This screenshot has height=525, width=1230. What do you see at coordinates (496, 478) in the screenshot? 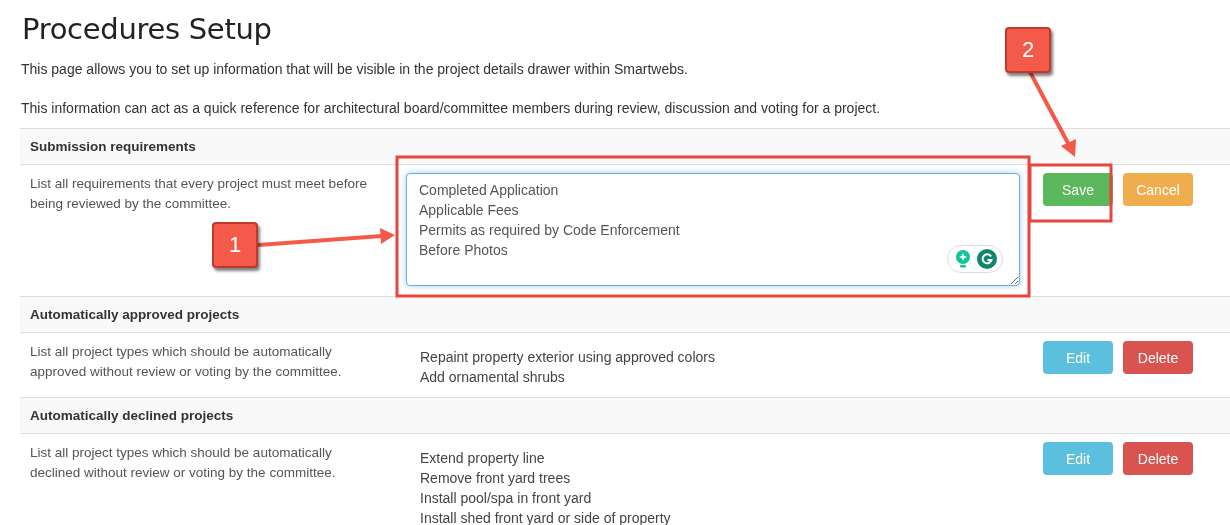
I see `list-item: Remove front yard trees` at bounding box center [496, 478].